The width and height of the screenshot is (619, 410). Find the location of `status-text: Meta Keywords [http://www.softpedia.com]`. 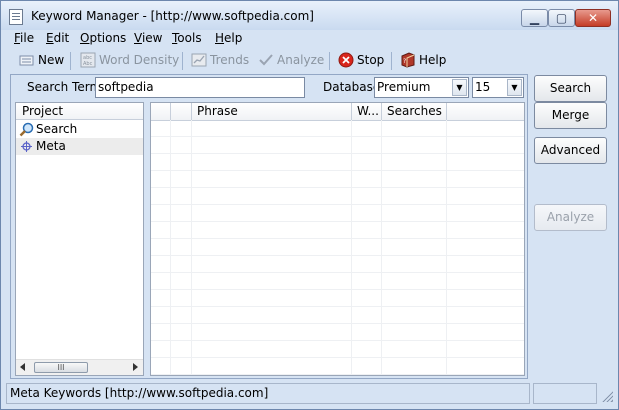

status-text: Meta Keywords [http://www.softpedia.com] is located at coordinates (268, 393).